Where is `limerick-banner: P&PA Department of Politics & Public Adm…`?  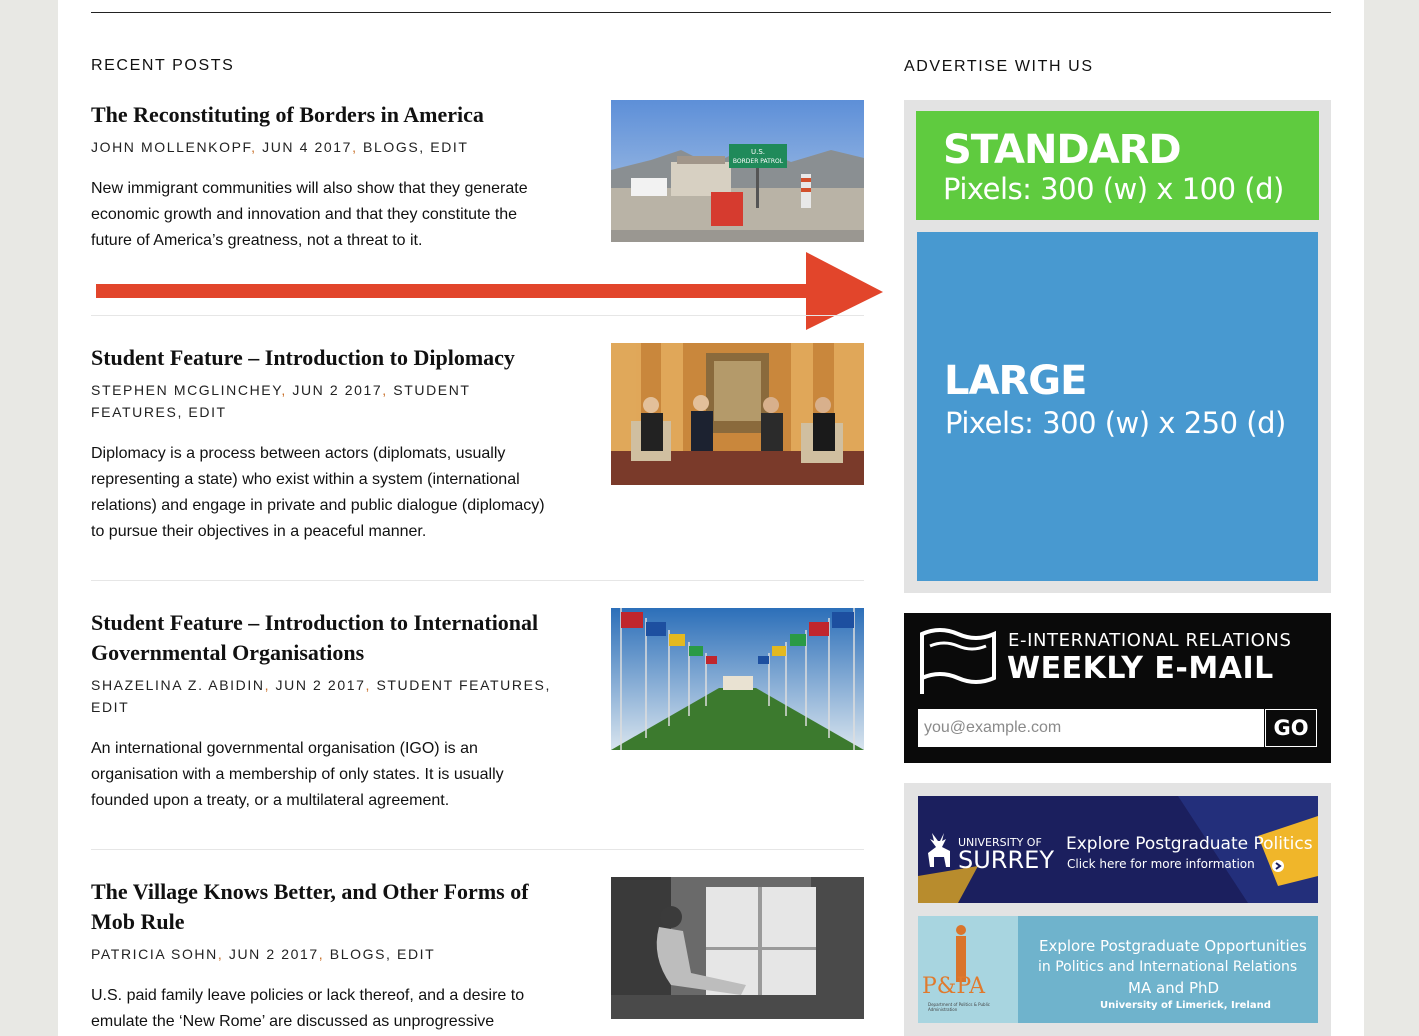
limerick-banner: P&PA Department of Politics & Public Adm… is located at coordinates (1118, 969).